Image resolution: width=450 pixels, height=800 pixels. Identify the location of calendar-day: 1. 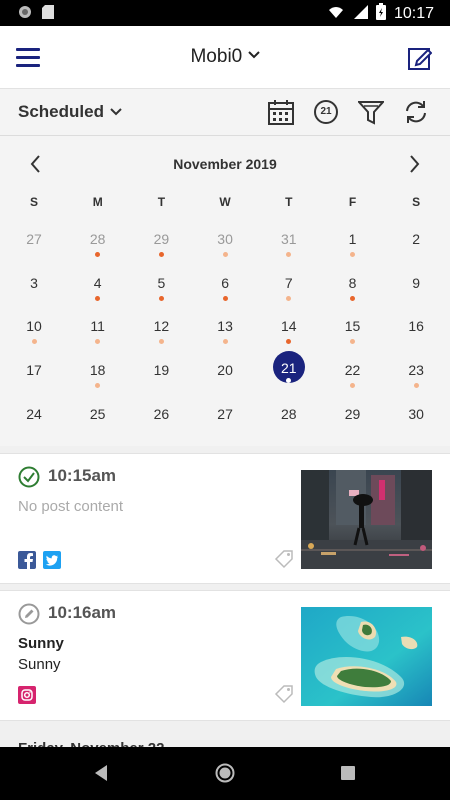
(353, 248).